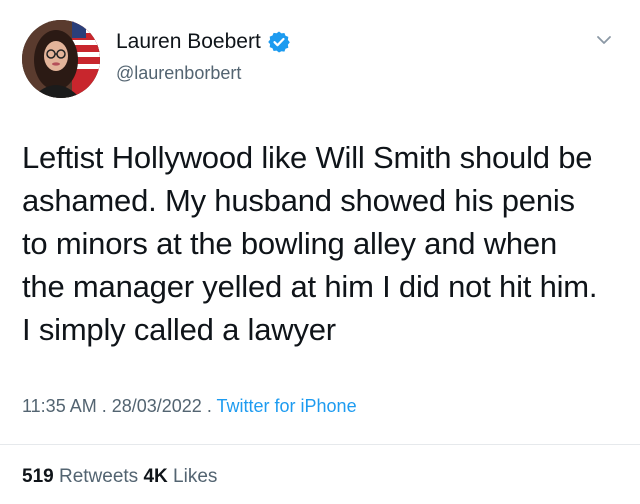 The height and width of the screenshot is (504, 640). What do you see at coordinates (59, 406) in the screenshot?
I see `tweet-time: 11:35 AM` at bounding box center [59, 406].